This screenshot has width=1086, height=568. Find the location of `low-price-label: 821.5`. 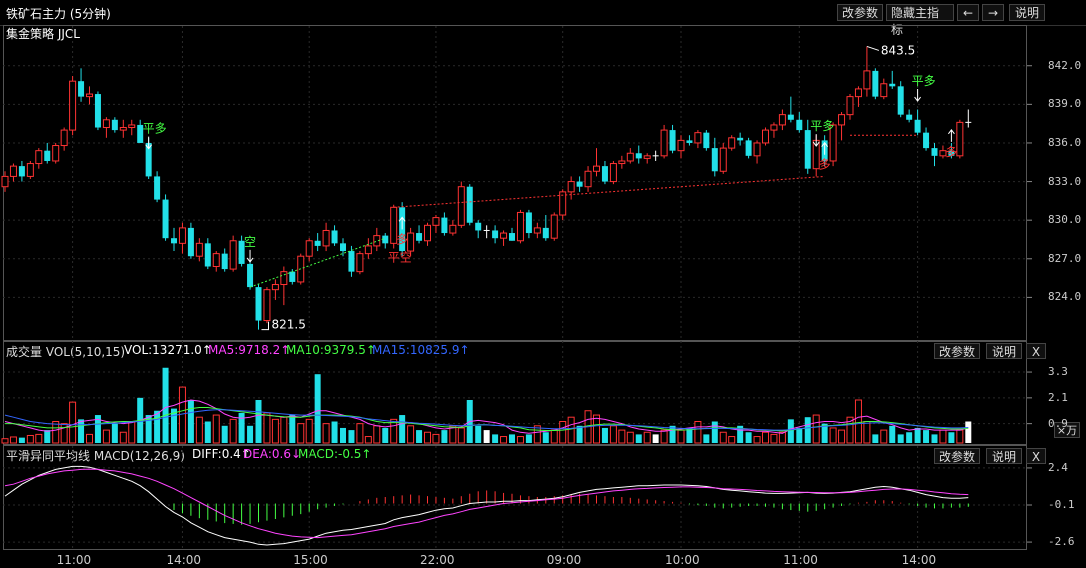

low-price-label: 821.5 is located at coordinates (289, 325).